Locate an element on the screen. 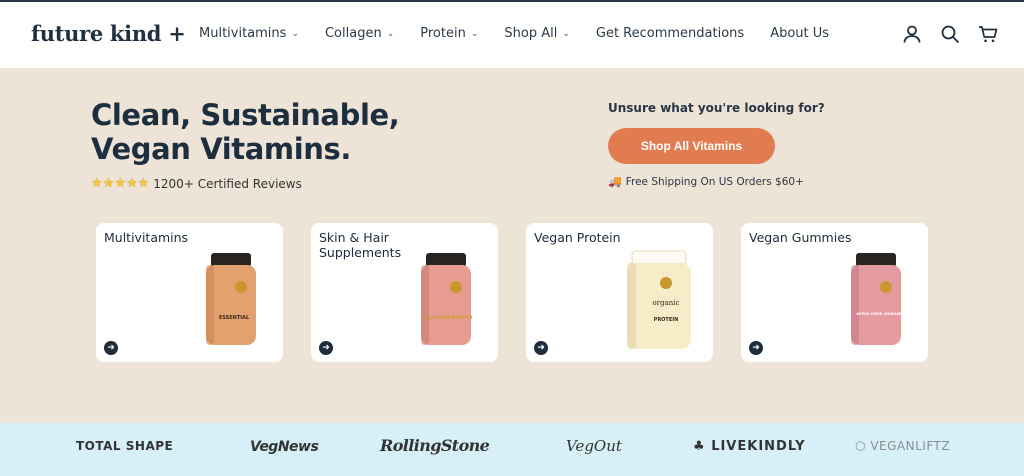 The image size is (1024, 476). press-logo-rolling-stone: RollingStone is located at coordinates (435, 445).